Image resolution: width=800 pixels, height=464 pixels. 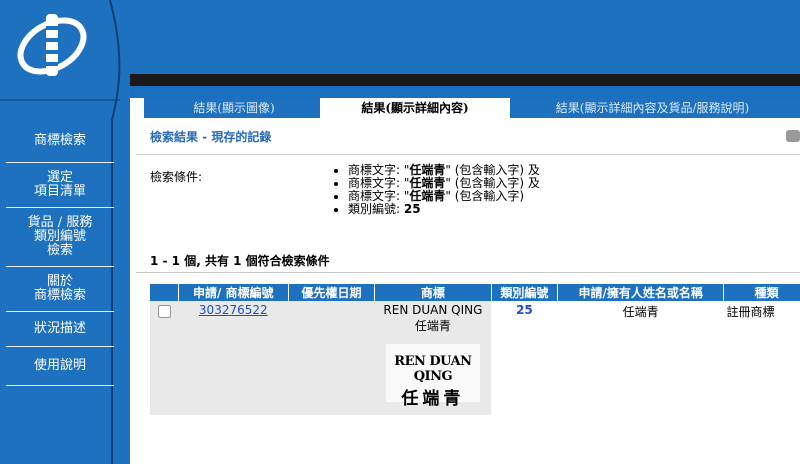 I want to click on app-no-link: 303276522, so click(x=233, y=310).